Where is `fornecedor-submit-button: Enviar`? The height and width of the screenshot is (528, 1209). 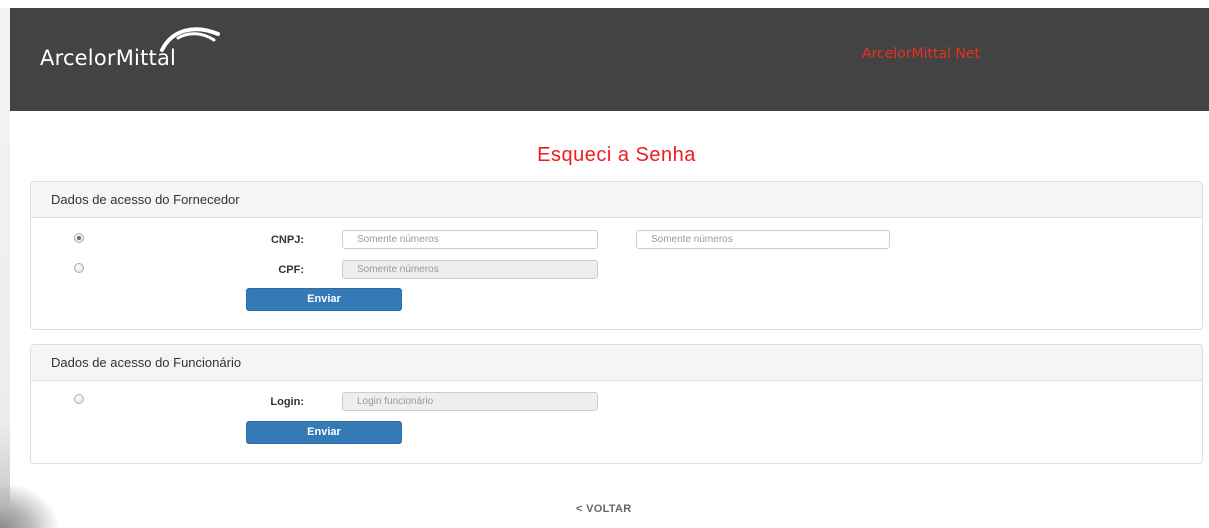
fornecedor-submit-button: Enviar is located at coordinates (324, 299).